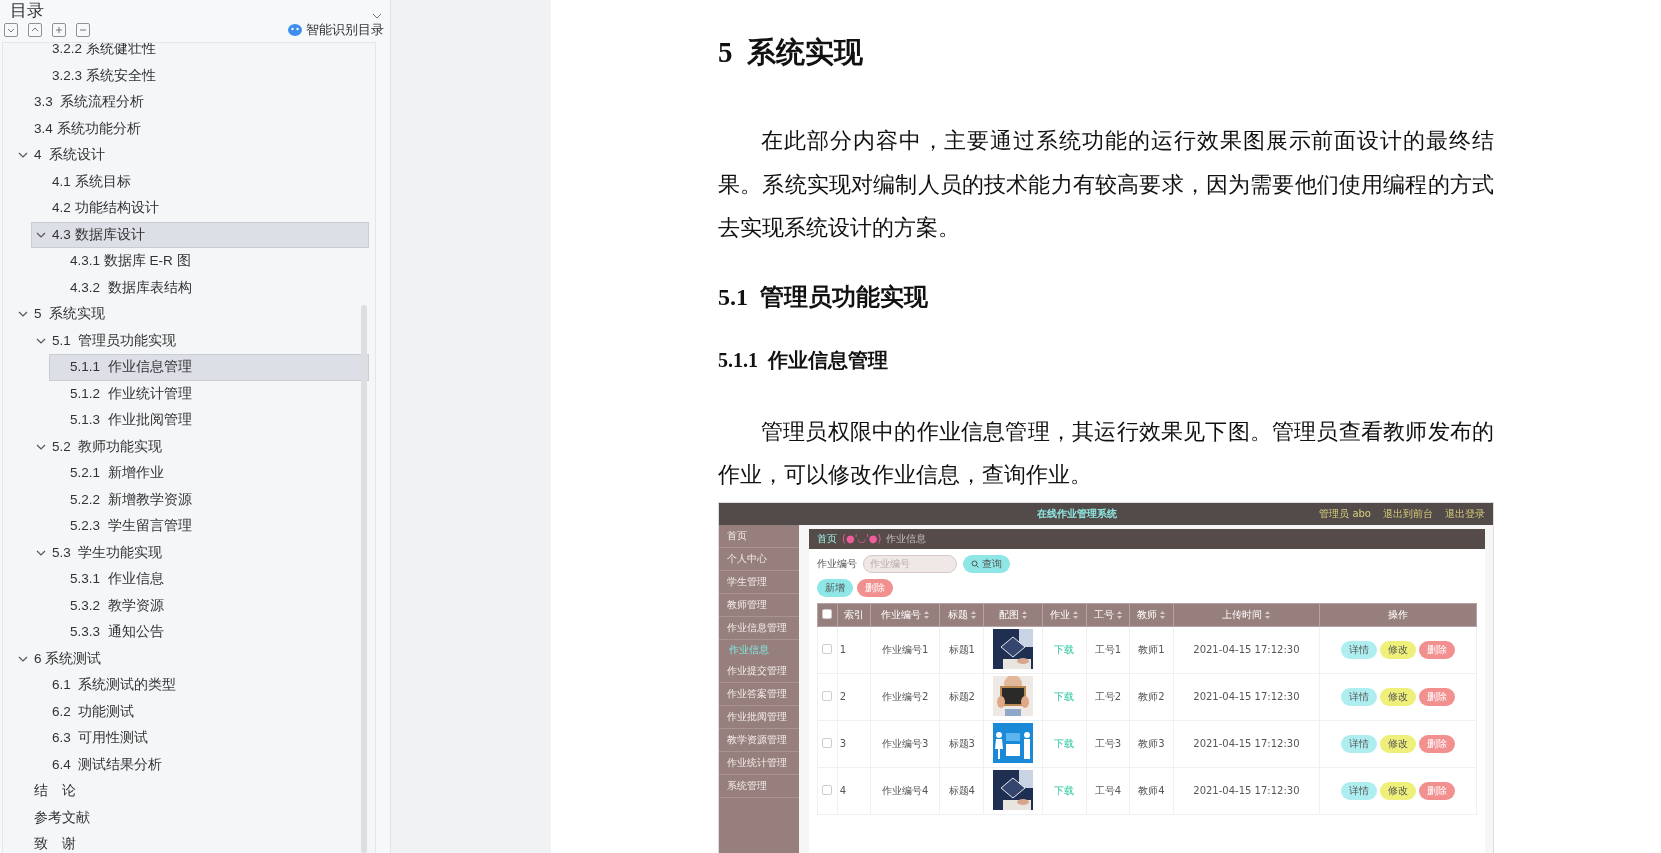  Describe the element at coordinates (191, 155) in the screenshot. I see `toc-item: 4 系统设计` at that location.